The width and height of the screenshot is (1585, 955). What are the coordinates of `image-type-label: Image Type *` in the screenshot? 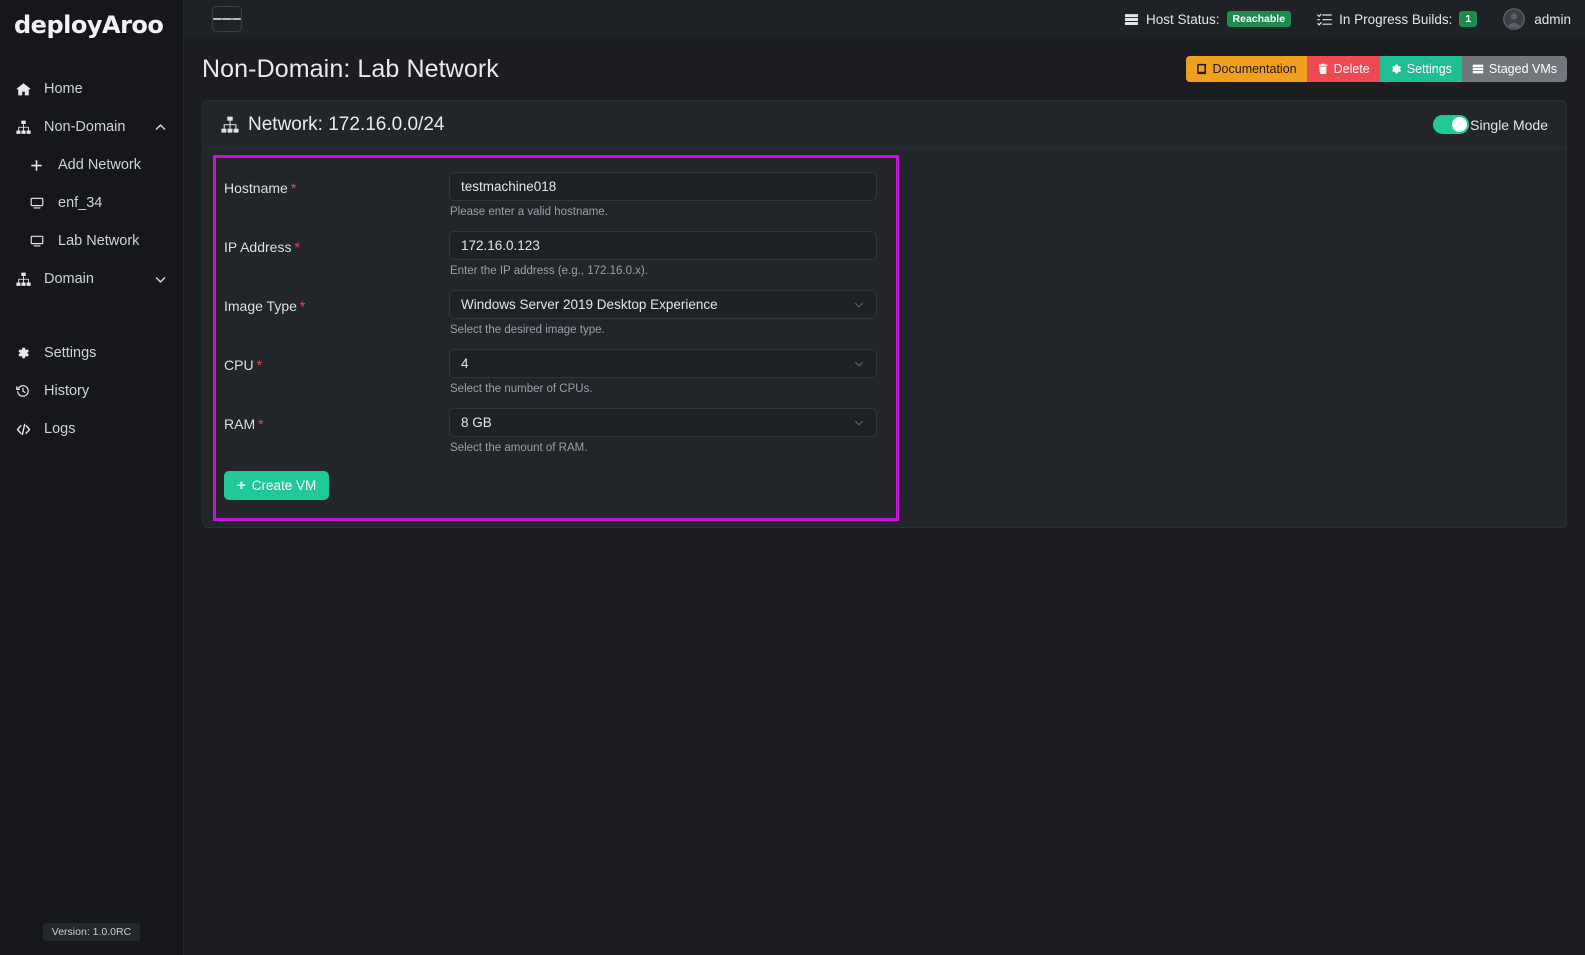 It's located at (336, 302).